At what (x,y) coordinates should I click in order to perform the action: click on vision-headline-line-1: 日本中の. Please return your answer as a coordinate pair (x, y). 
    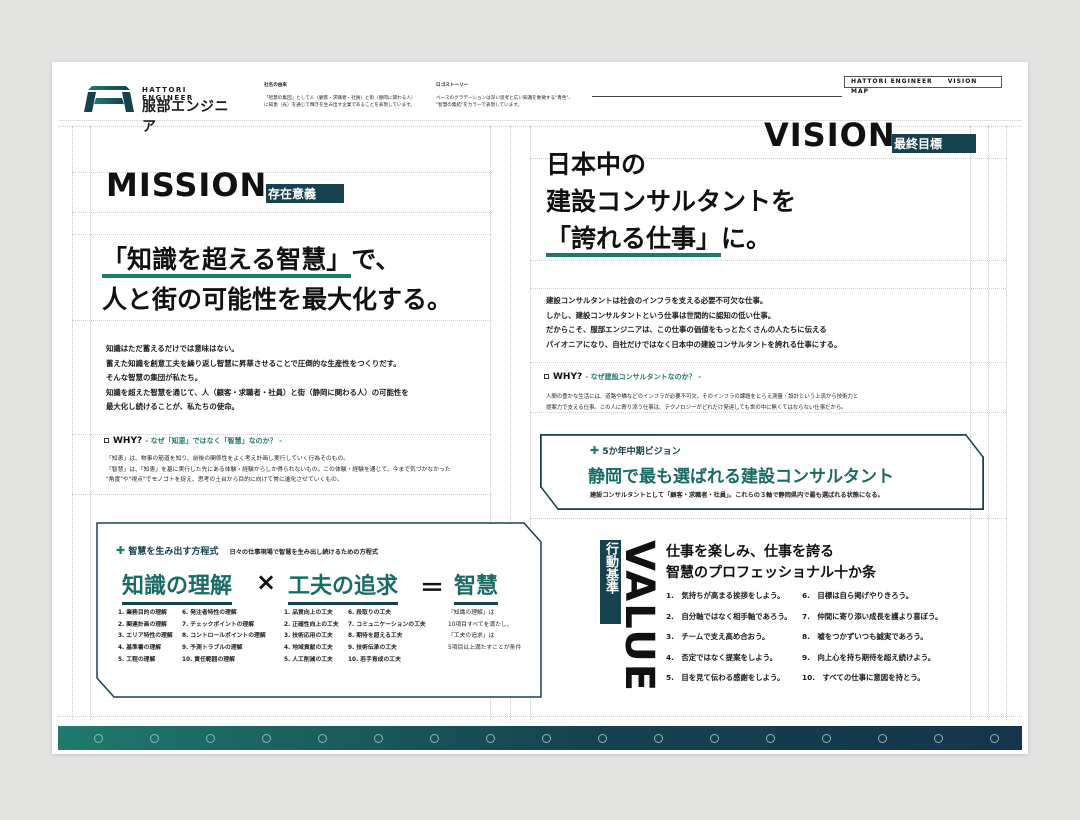
    Looking at the image, I should click on (596, 164).